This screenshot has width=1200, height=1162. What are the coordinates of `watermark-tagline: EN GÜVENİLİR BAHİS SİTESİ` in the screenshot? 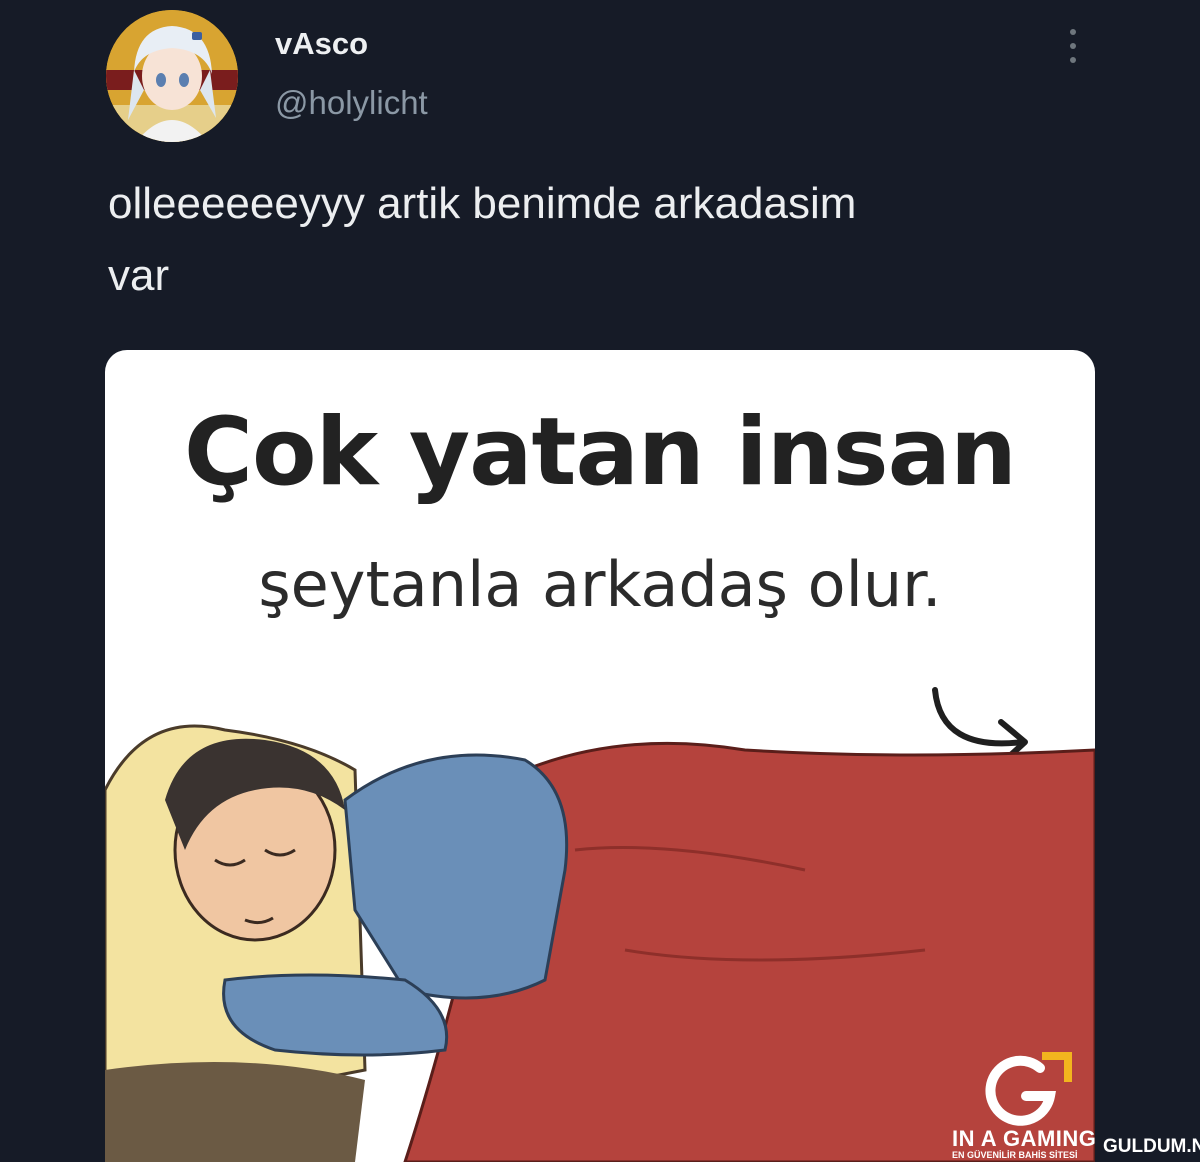 It's located at (1015, 1155).